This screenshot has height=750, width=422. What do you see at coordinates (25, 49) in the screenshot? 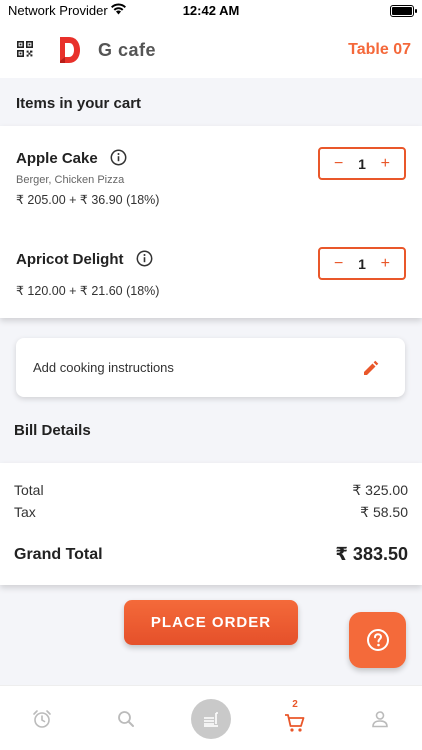
I see `qr-code-icon` at bounding box center [25, 49].